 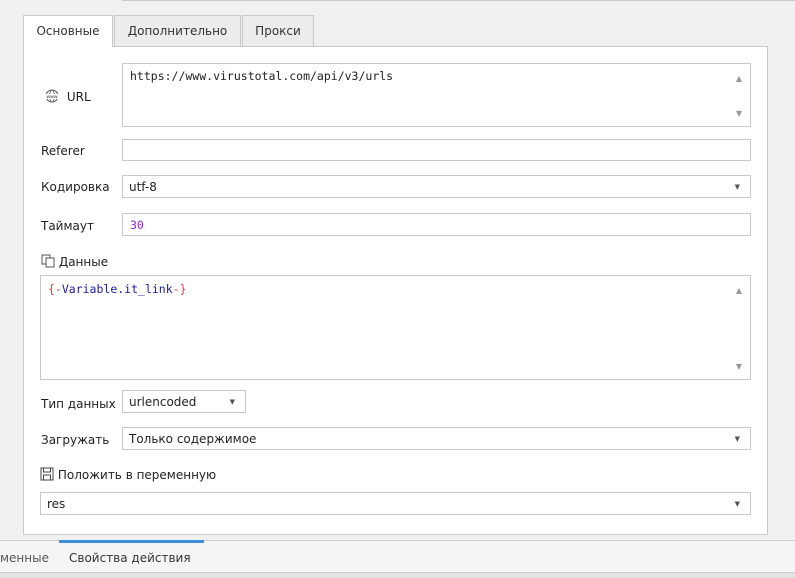 What do you see at coordinates (436, 438) in the screenshot?
I see `load-select: Только содержимое ▼` at bounding box center [436, 438].